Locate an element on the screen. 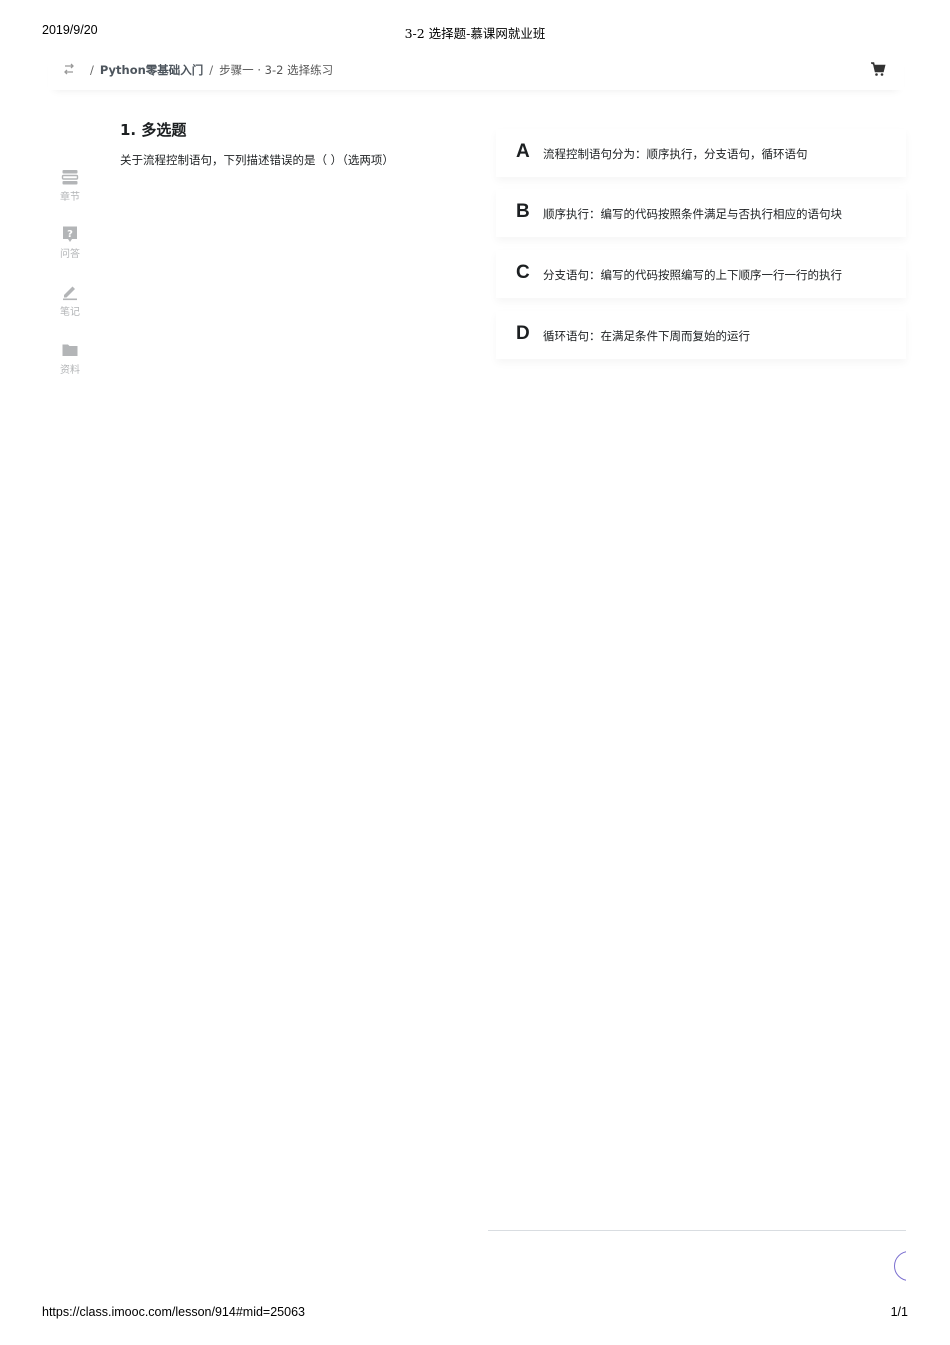  page-edge-mask is located at coordinates (928, 1265).